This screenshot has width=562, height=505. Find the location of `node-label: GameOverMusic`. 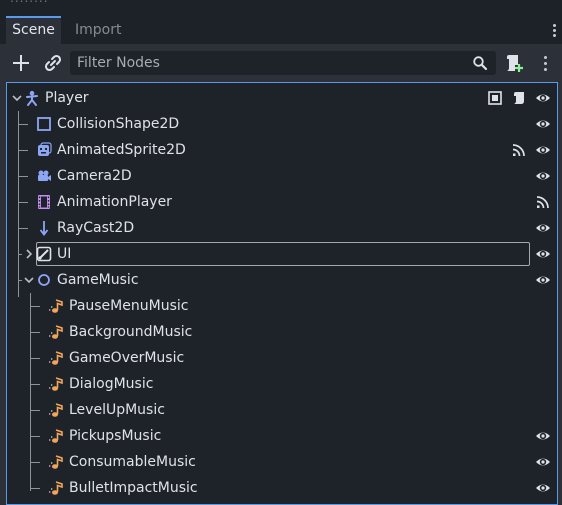

node-label: GameOverMusic is located at coordinates (127, 358).